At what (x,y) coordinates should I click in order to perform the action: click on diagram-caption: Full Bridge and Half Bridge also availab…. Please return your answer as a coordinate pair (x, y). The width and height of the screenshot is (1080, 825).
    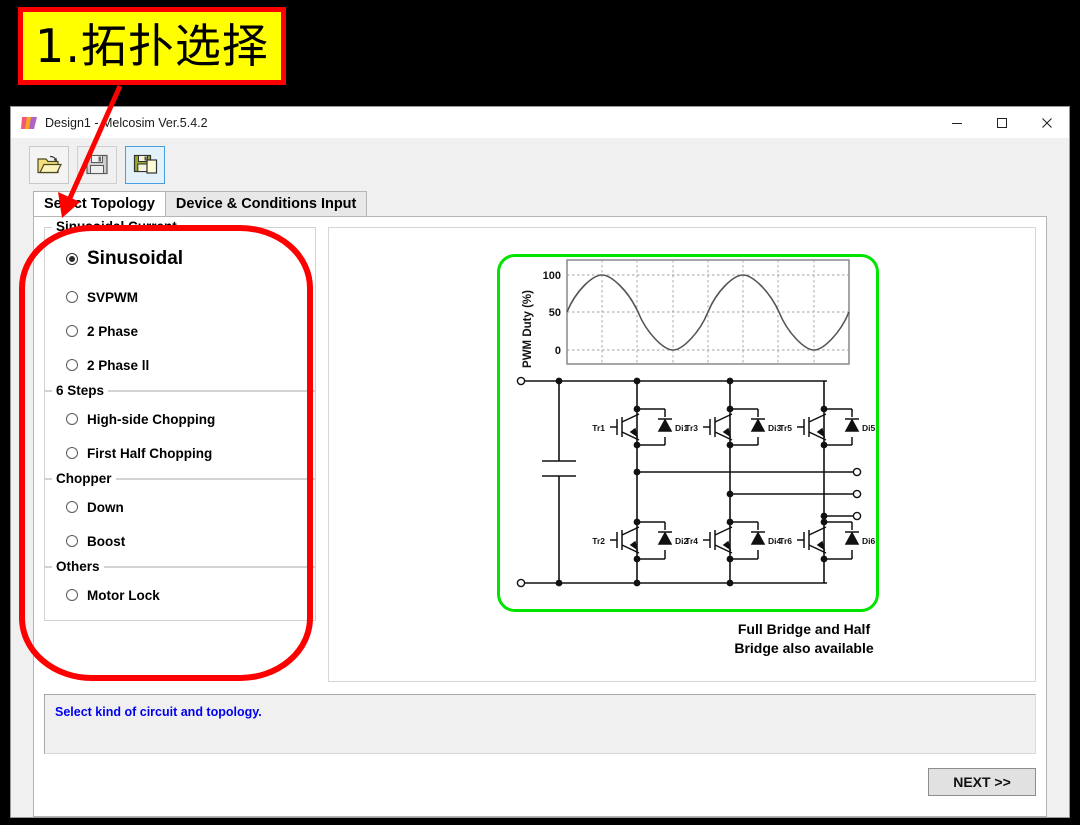
    Looking at the image, I should click on (804, 639).